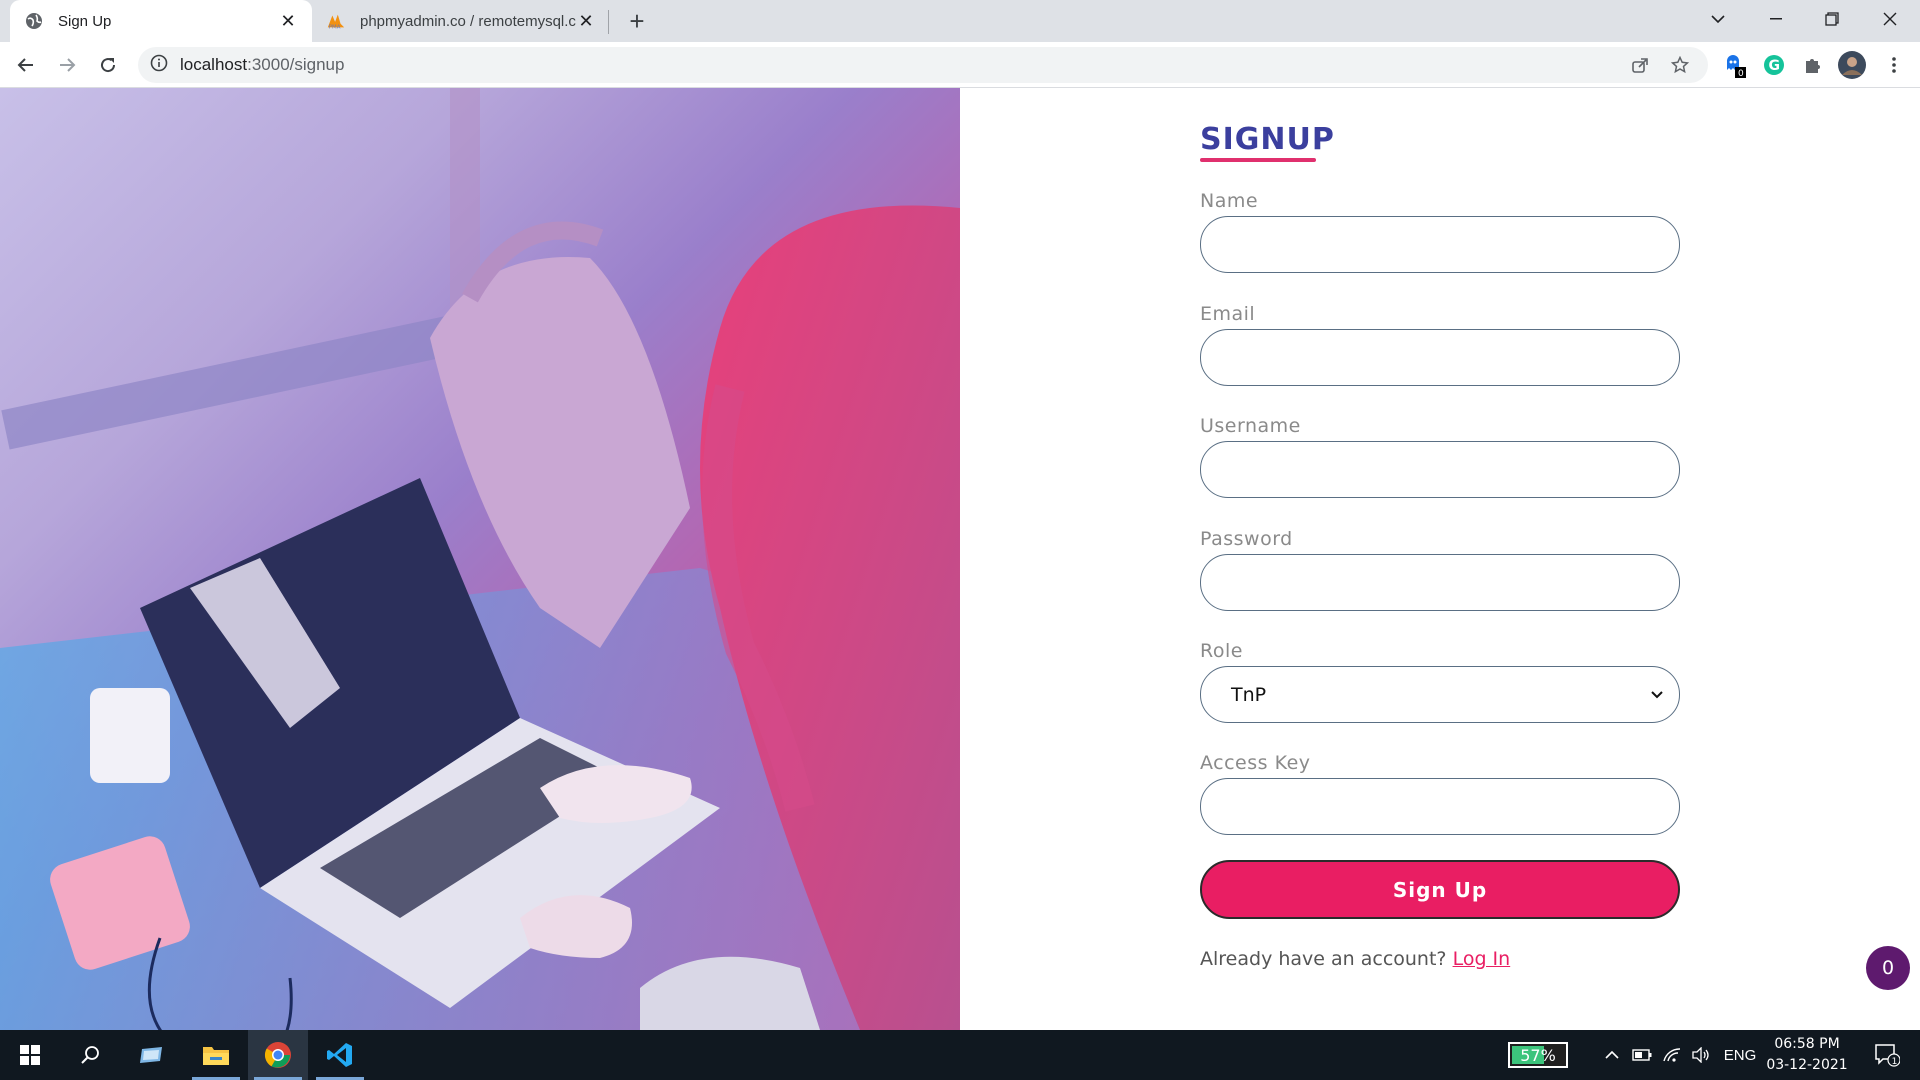  I want to click on password-input, so click(1440, 582).